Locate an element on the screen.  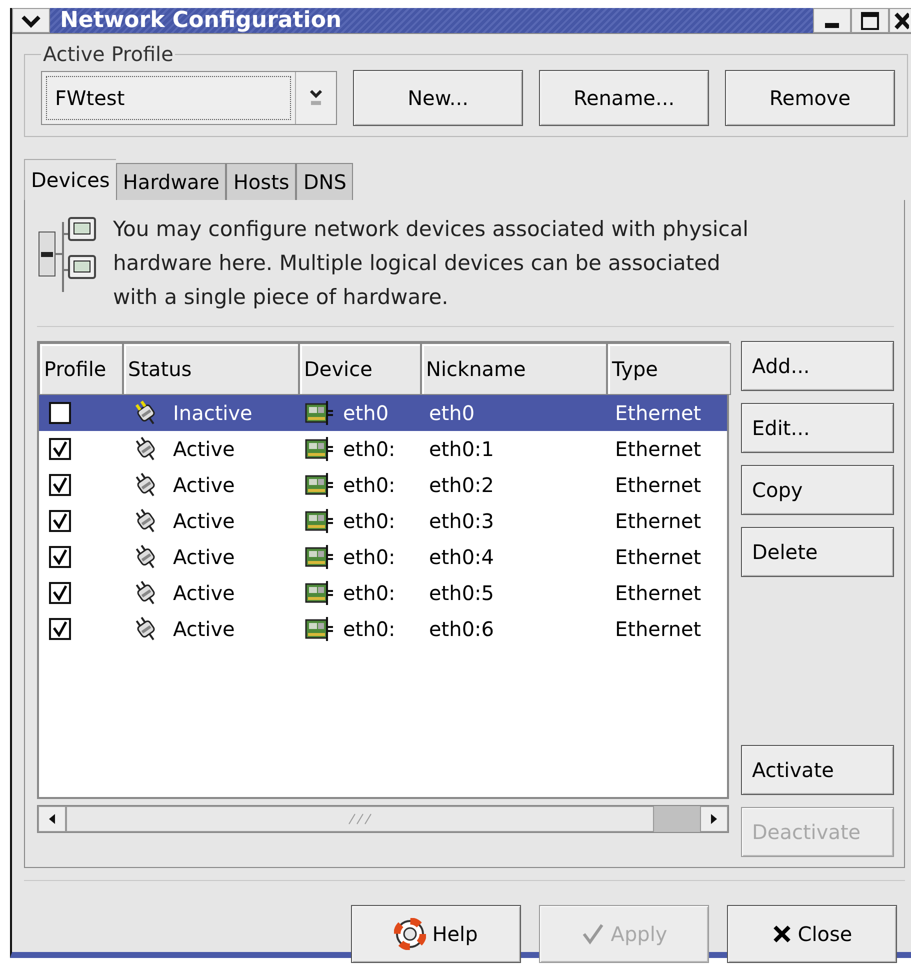
column-header: Status is located at coordinates (211, 369).